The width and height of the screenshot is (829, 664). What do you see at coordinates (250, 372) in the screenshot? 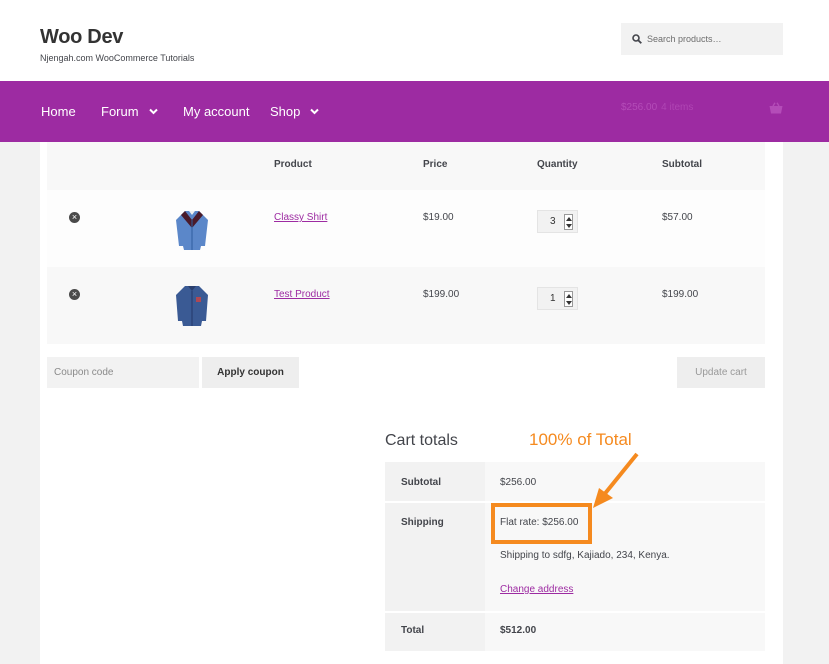
I see `apply-coupon-button: Apply coupon` at bounding box center [250, 372].